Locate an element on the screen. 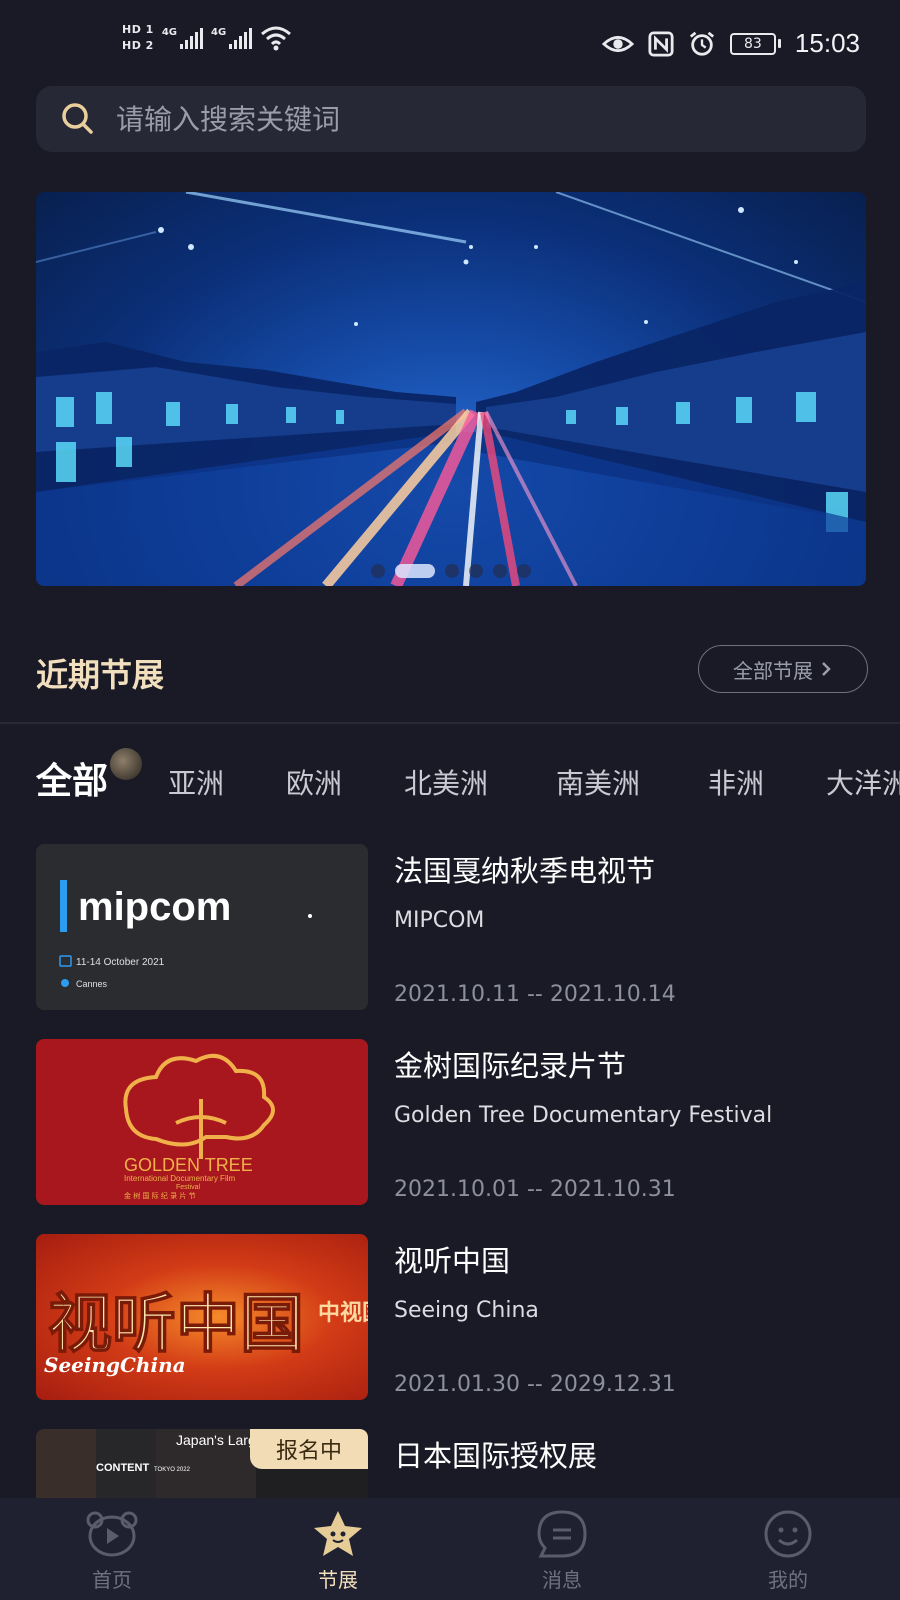 This screenshot has height=1600, width=900. wifi-icon is located at coordinates (276, 38).